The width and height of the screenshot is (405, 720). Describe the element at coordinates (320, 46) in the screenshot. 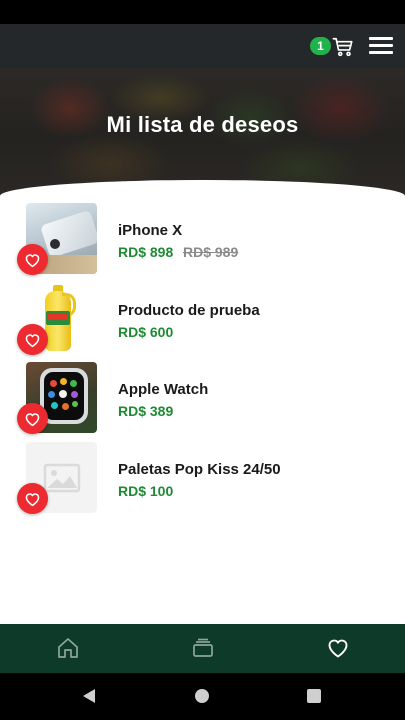

I see `cart-count-badge: 1` at that location.